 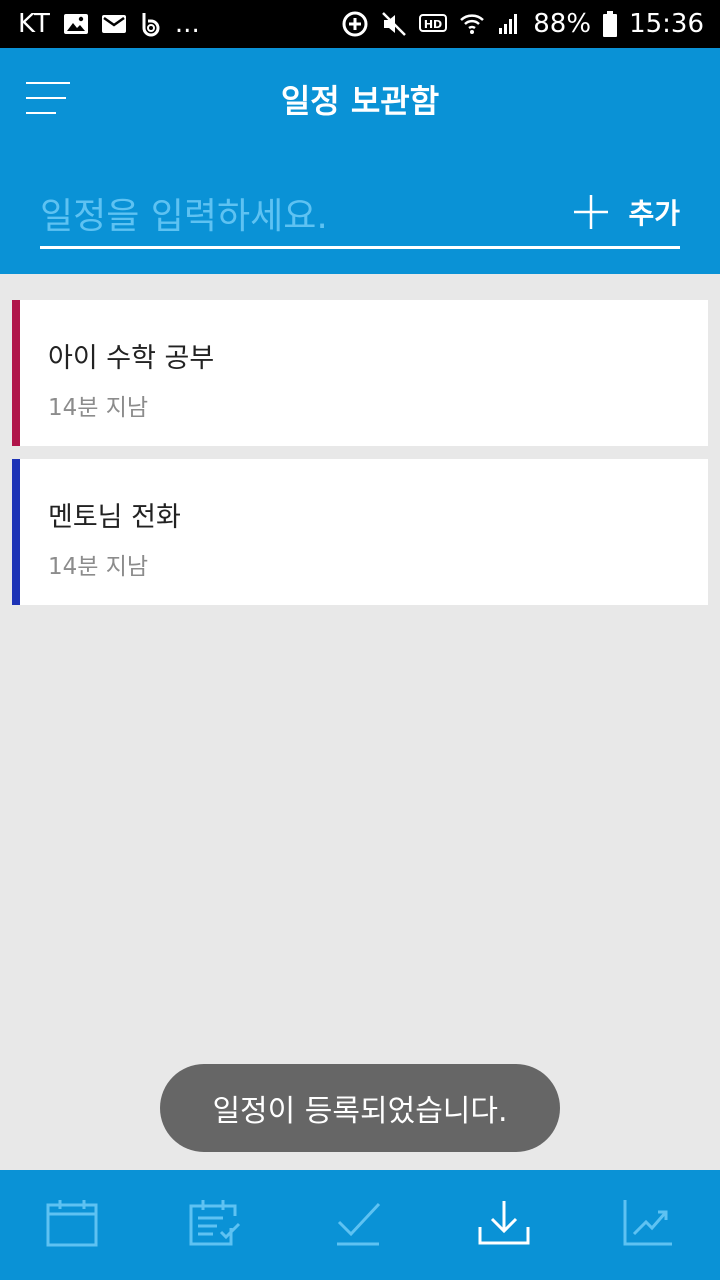 I want to click on checklist-icon, so click(x=216, y=1225).